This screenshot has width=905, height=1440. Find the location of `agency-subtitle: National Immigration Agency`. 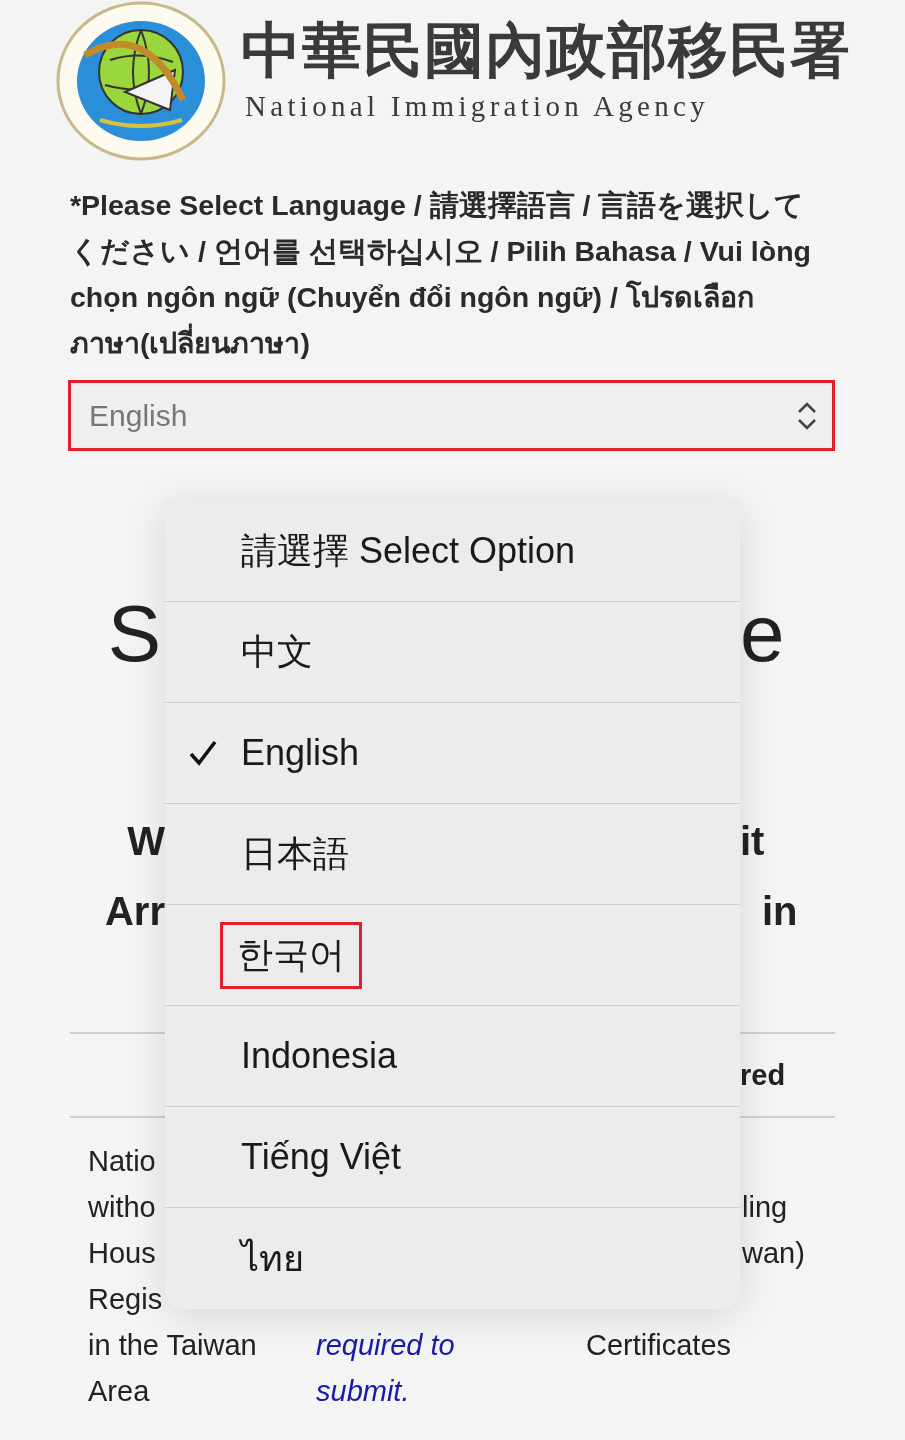

agency-subtitle: National Immigration Agency is located at coordinates (477, 106).